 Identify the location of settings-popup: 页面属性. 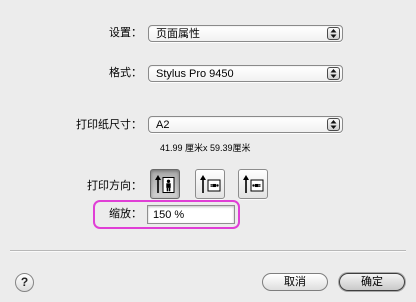
(245, 33).